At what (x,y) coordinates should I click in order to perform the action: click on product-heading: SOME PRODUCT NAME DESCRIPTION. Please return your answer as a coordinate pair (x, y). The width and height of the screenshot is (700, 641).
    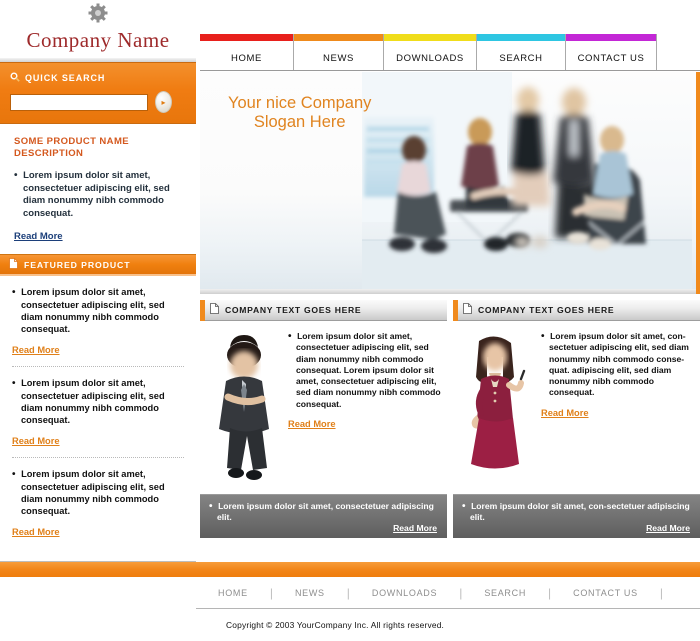
    Looking at the image, I should click on (71, 147).